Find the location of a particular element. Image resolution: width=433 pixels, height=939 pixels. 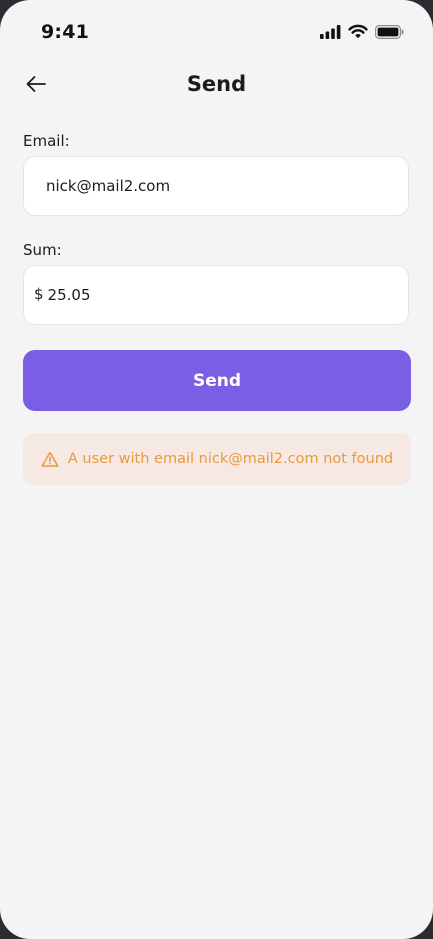

status-bar: 9:41 is located at coordinates (216, 32).